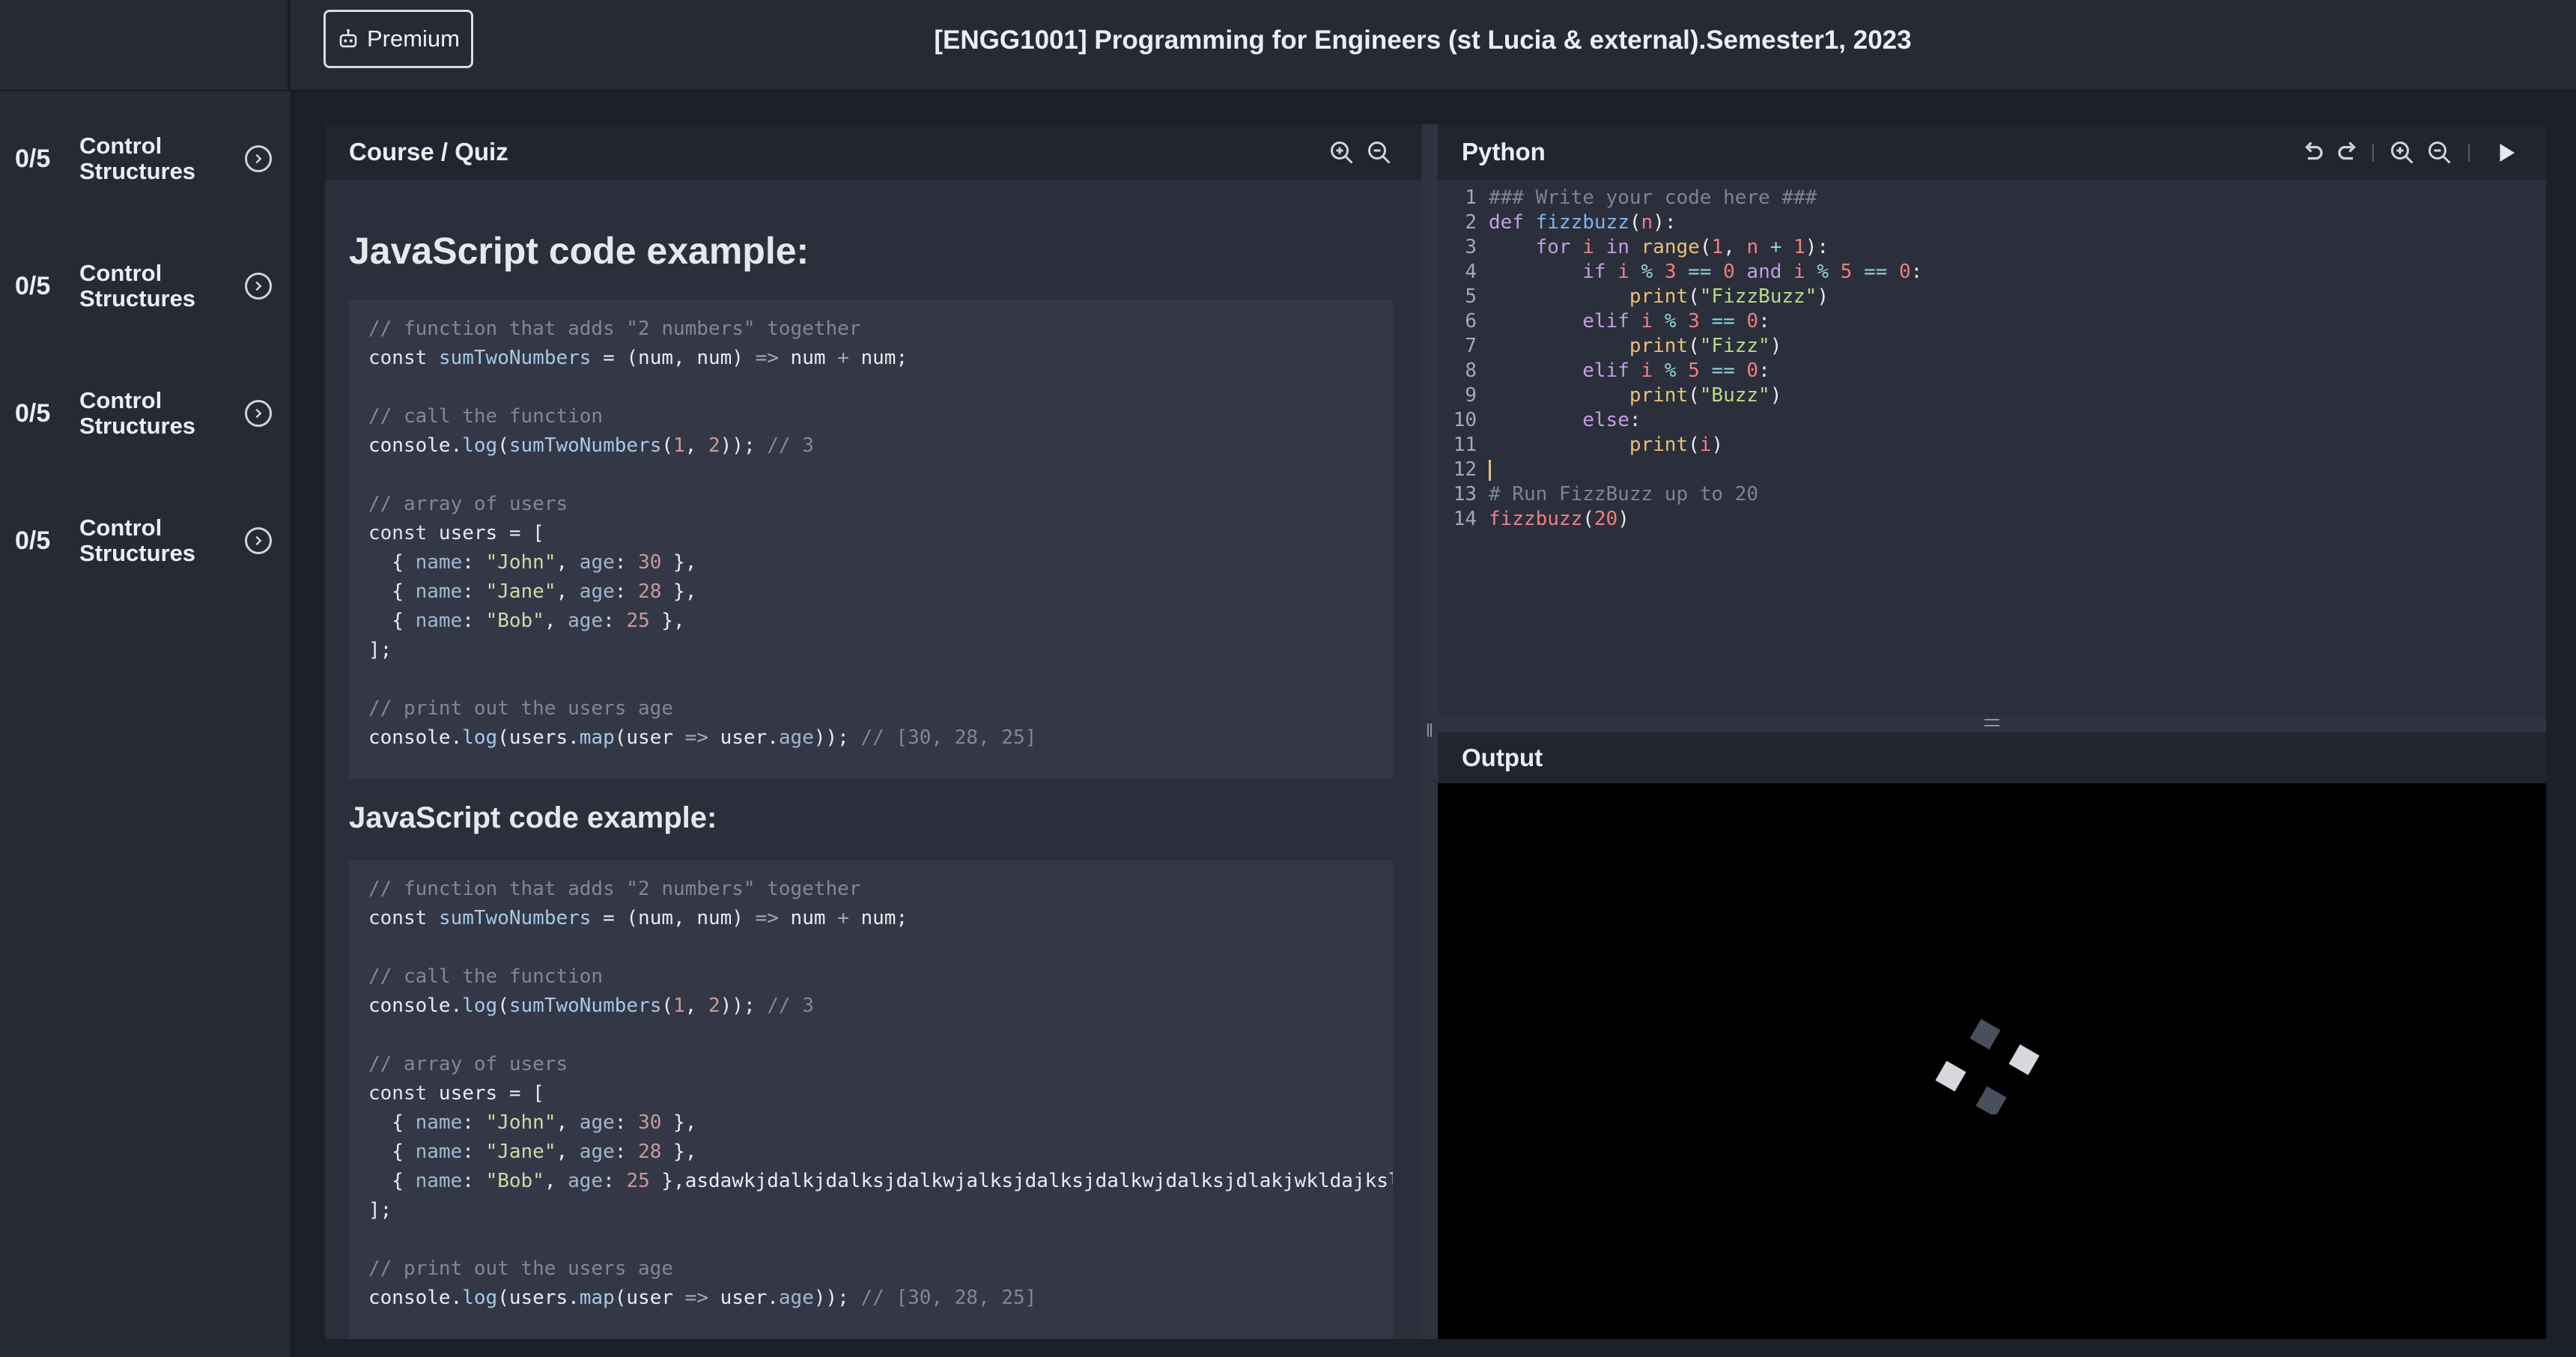  I want to click on section-subheading: JavaScript code example:, so click(533, 817).